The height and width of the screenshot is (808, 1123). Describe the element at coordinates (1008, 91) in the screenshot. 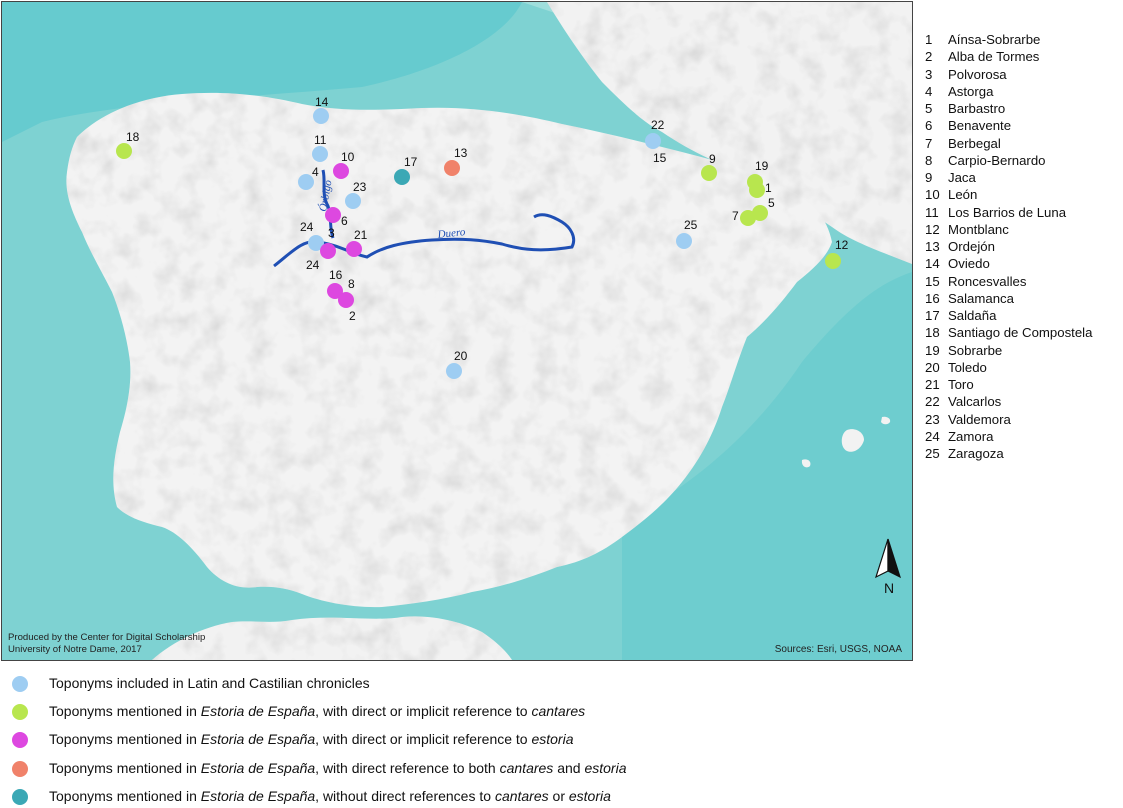

I see `toponym-item: 4 Astorga` at that location.